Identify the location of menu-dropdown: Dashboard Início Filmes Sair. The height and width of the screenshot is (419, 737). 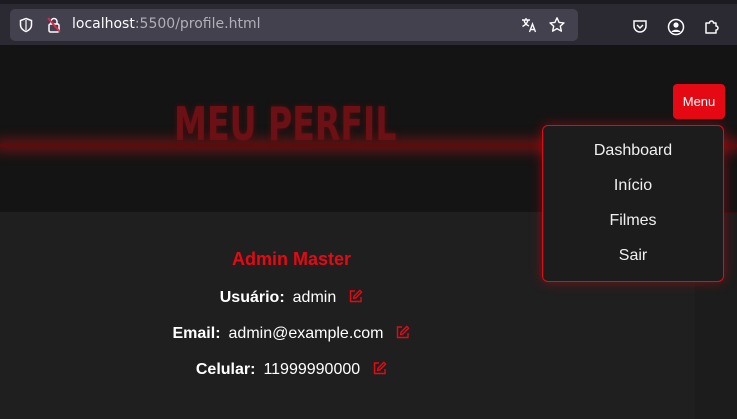
(633, 203).